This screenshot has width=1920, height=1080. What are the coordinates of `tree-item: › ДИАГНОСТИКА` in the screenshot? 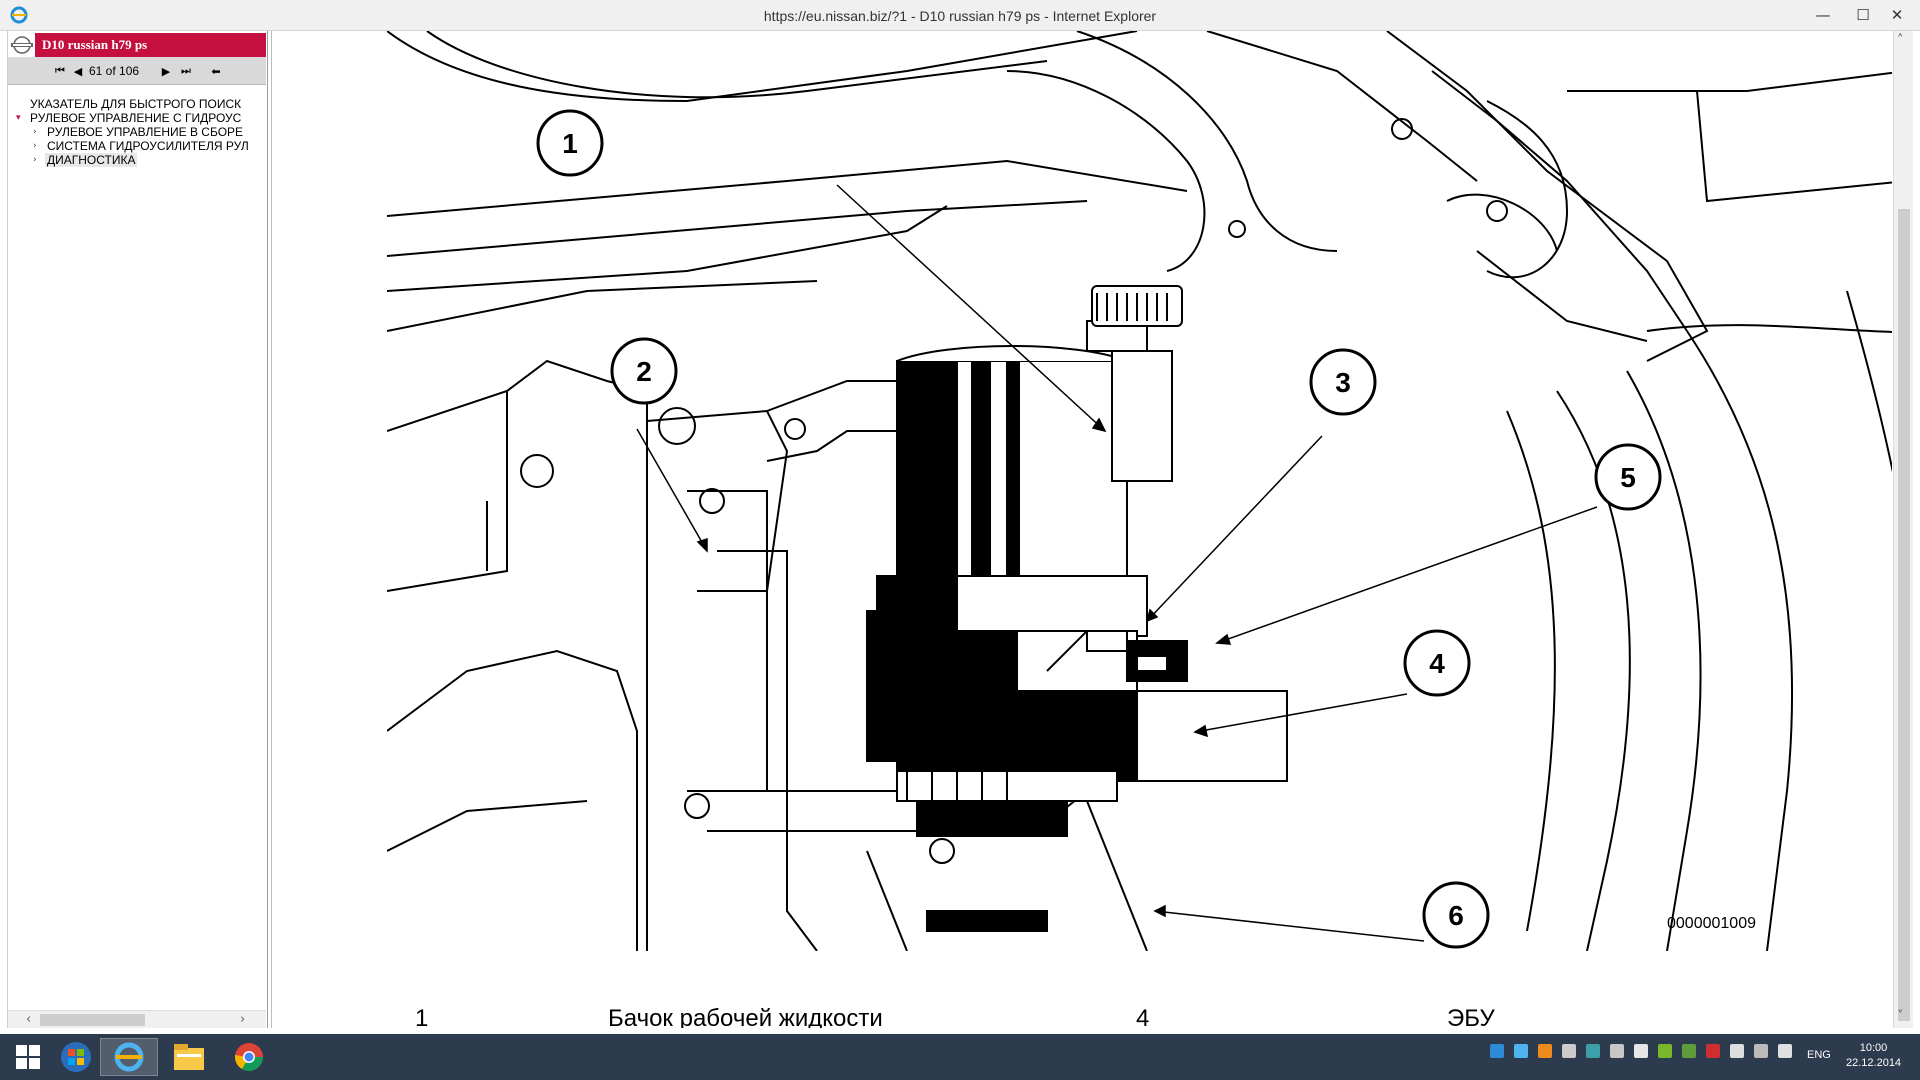 It's located at (137, 160).